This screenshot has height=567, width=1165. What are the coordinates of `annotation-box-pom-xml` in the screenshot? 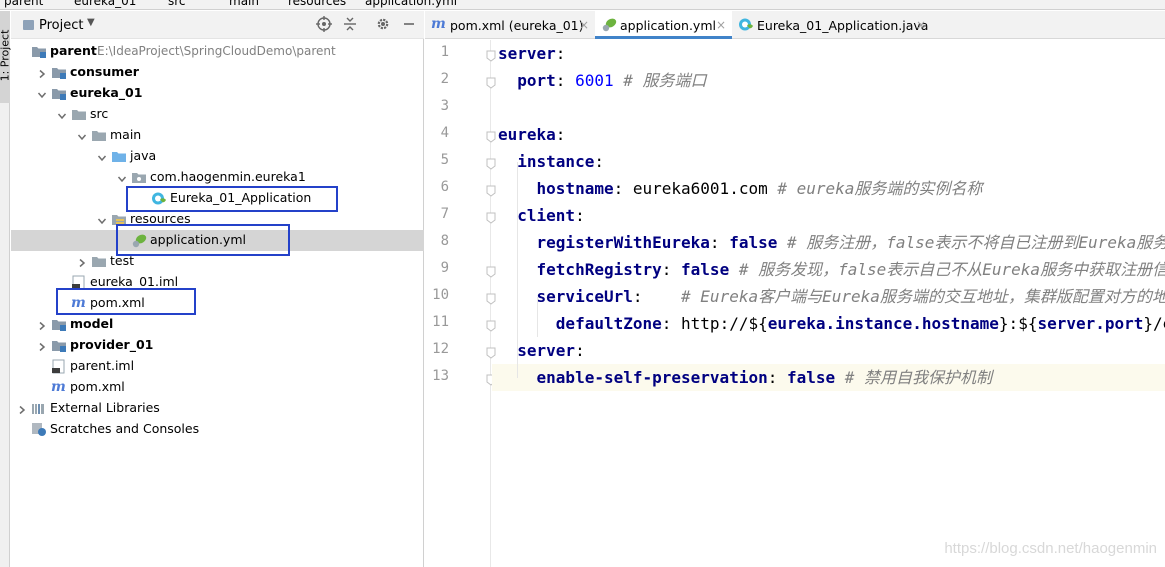 It's located at (126, 301).